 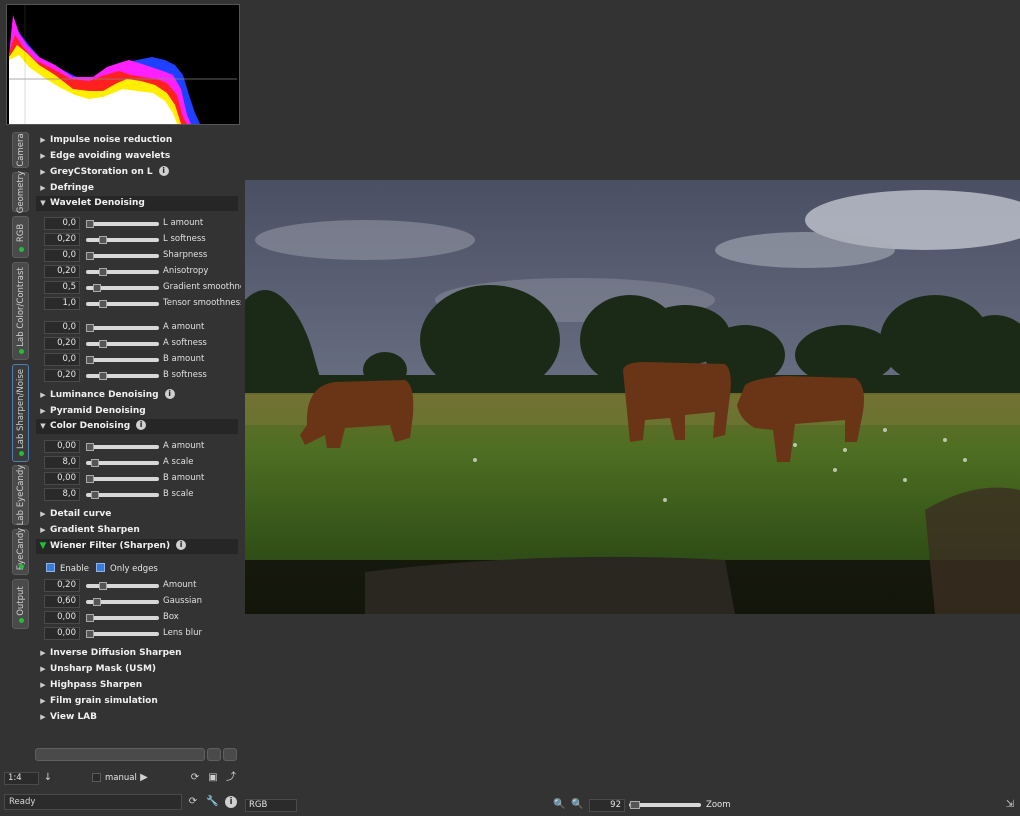 I want to click on value-field: 0,60, so click(x=62, y=601).